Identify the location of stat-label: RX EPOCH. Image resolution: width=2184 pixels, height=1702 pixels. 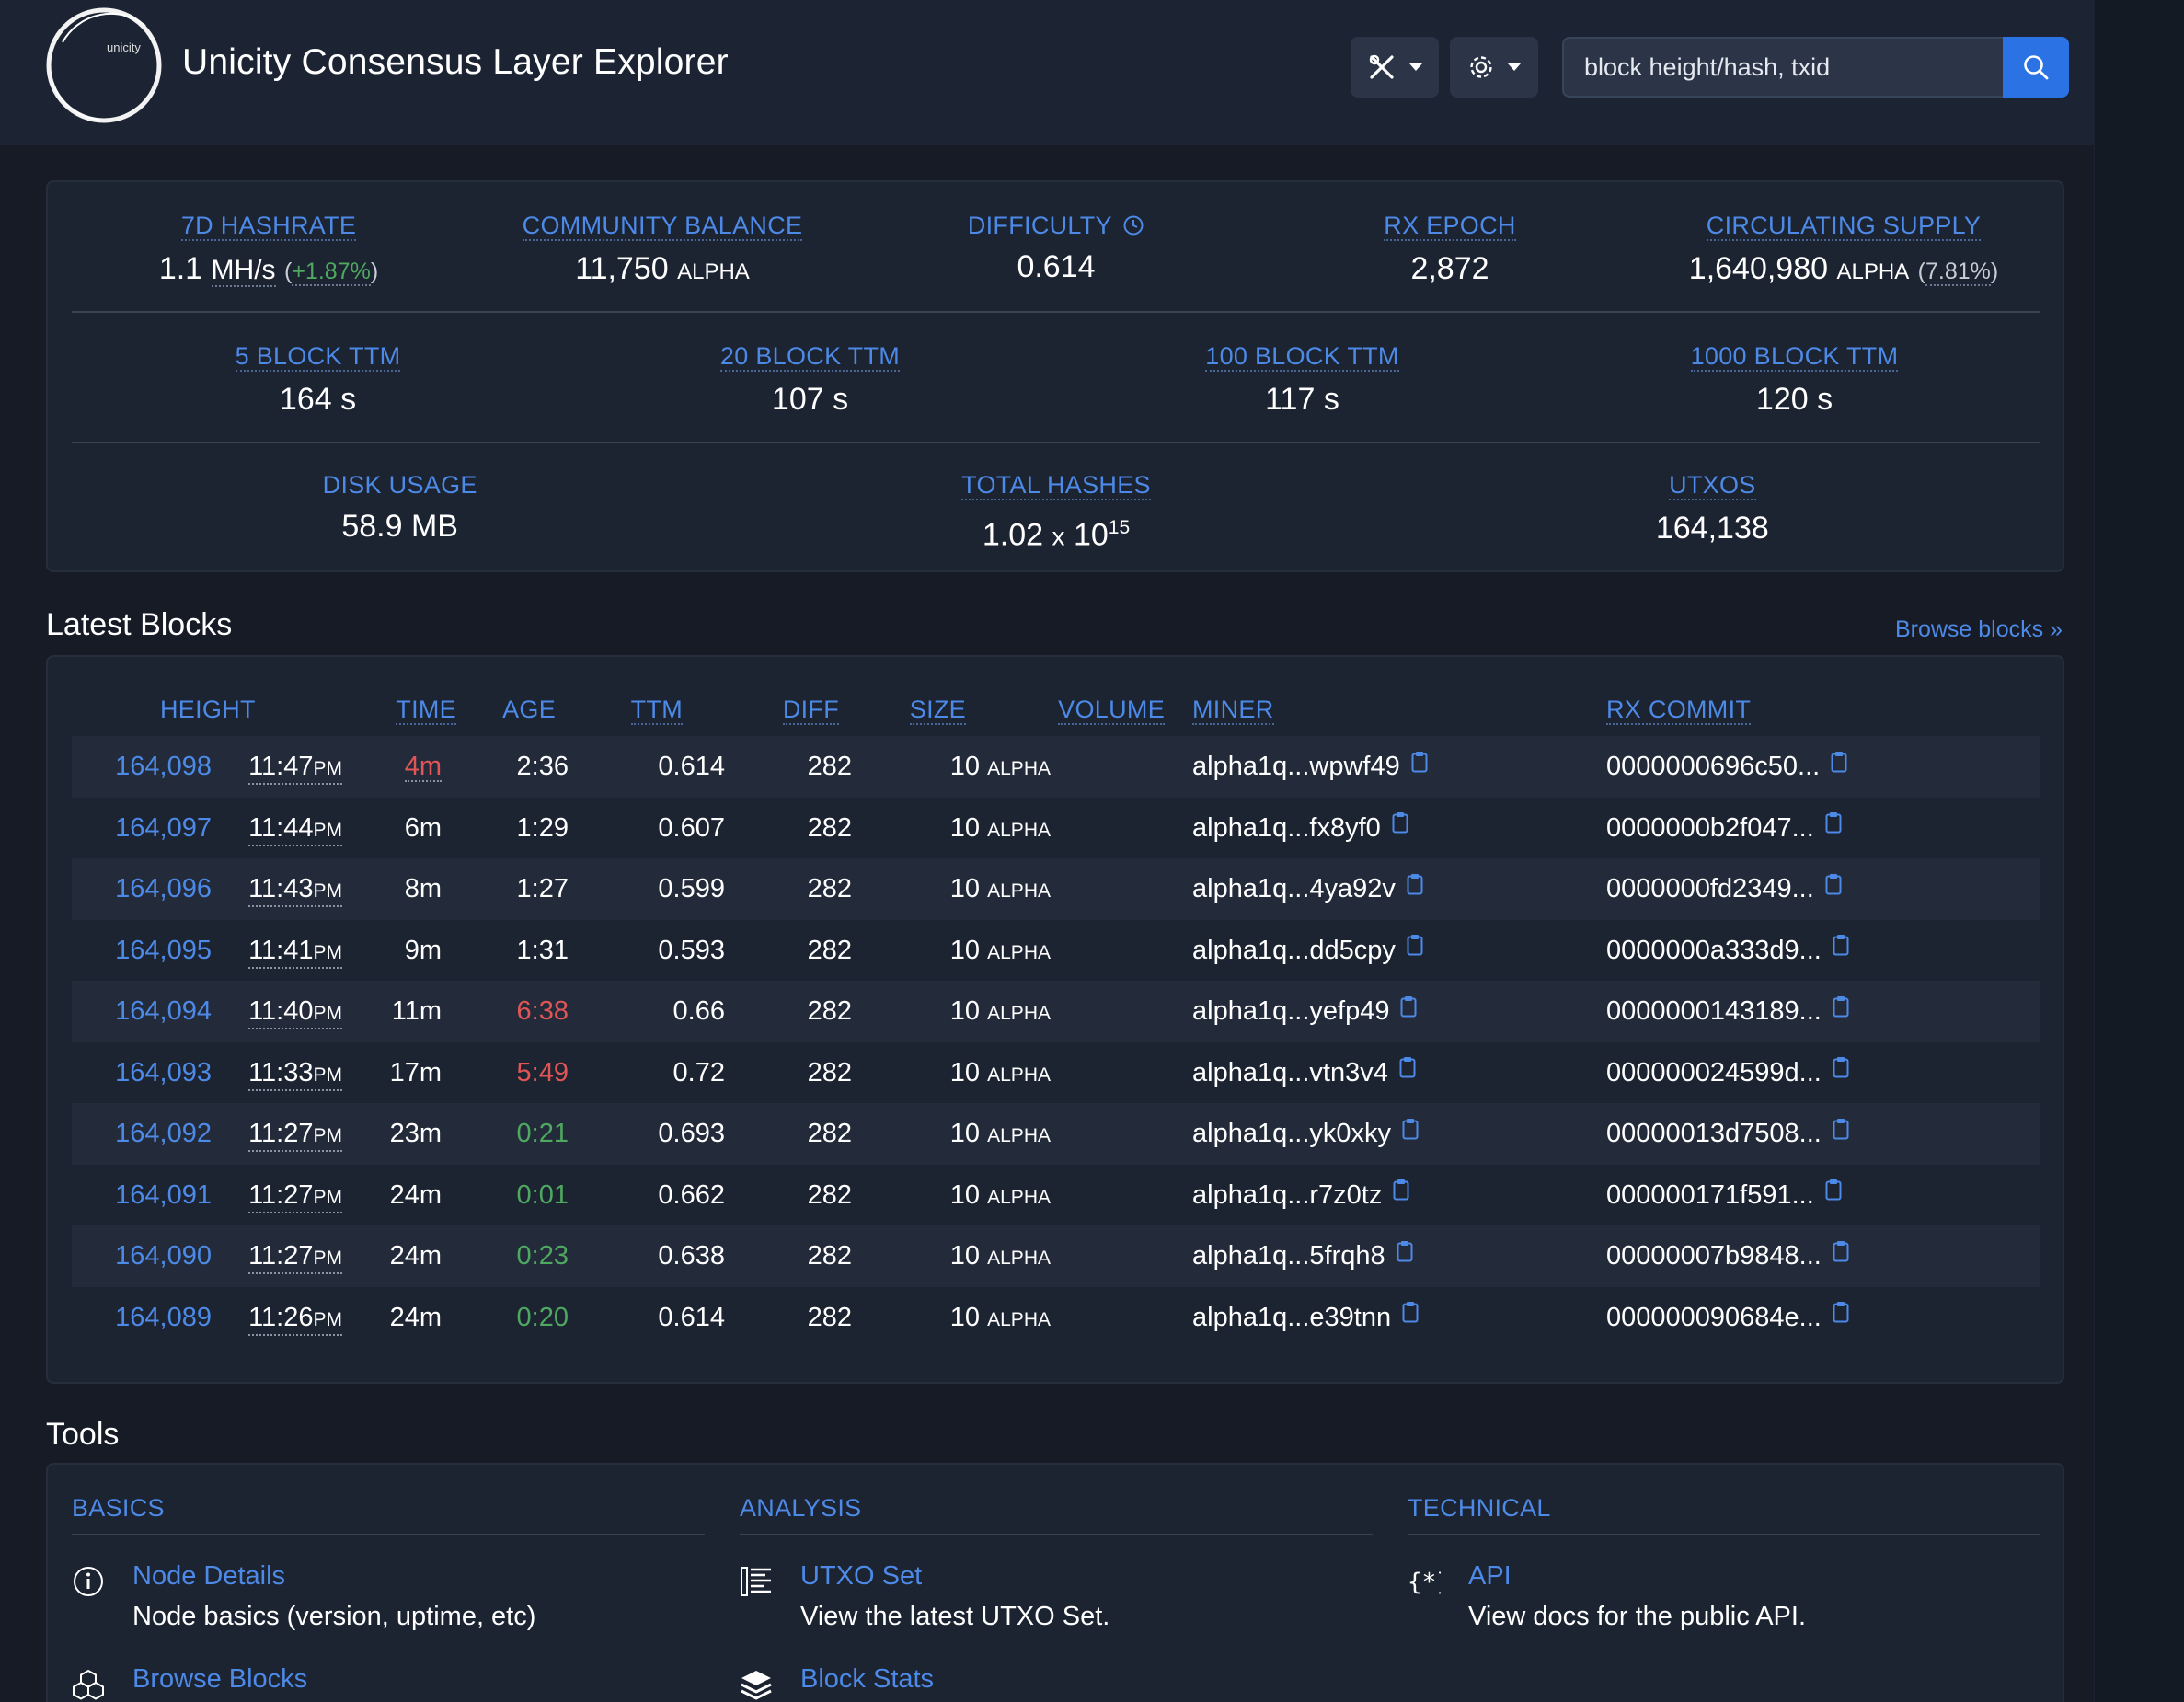
(1450, 226).